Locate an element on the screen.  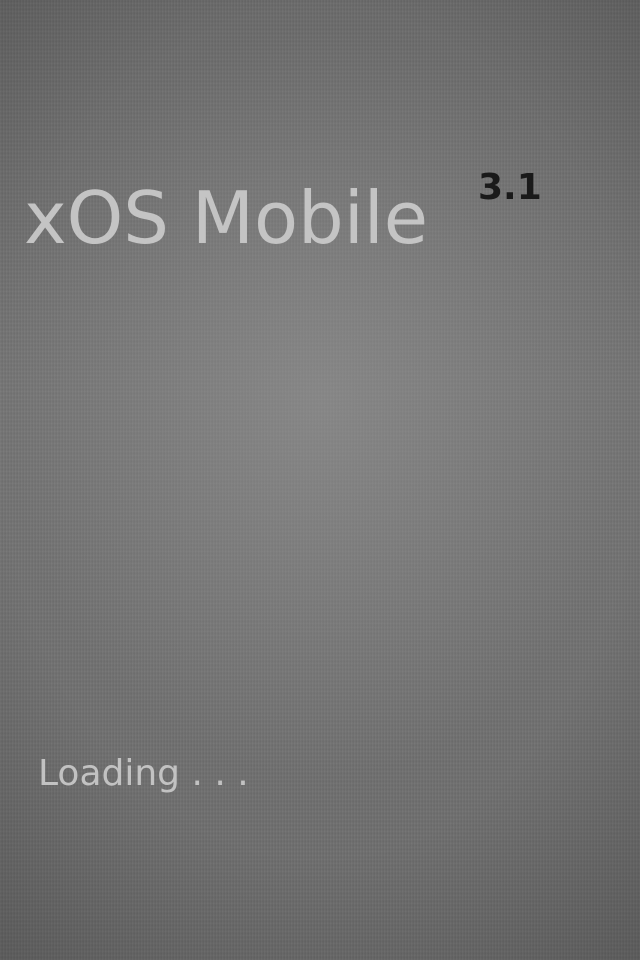
app-title-group: xOS Mobile 3.1 is located at coordinates (304, 218).